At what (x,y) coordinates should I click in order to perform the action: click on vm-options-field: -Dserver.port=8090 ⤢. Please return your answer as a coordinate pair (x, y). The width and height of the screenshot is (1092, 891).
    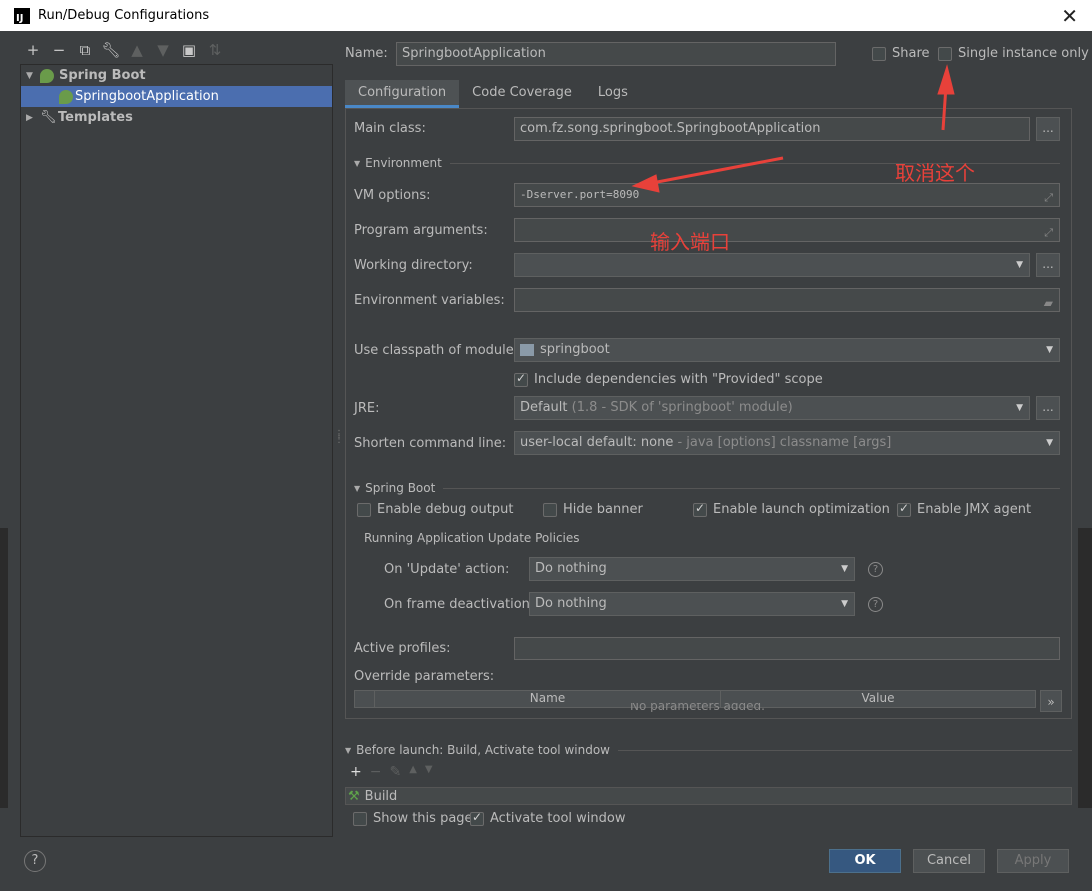
    Looking at the image, I should click on (787, 195).